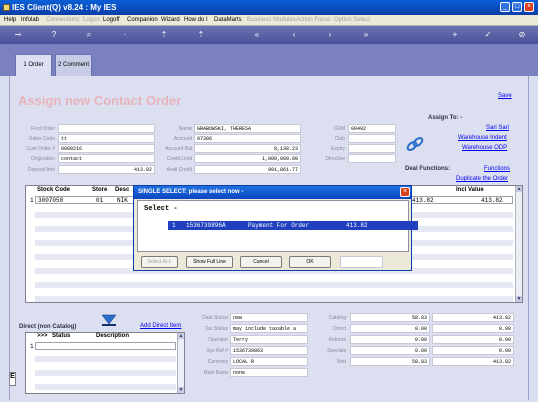  I want to click on confirm-icon: ✓, so click(488, 35).